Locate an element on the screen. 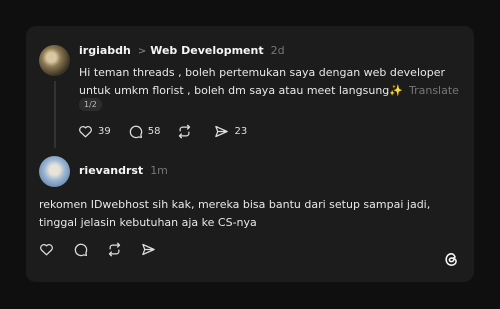 This screenshot has width=500, height=309. like-count: 39 is located at coordinates (104, 131).